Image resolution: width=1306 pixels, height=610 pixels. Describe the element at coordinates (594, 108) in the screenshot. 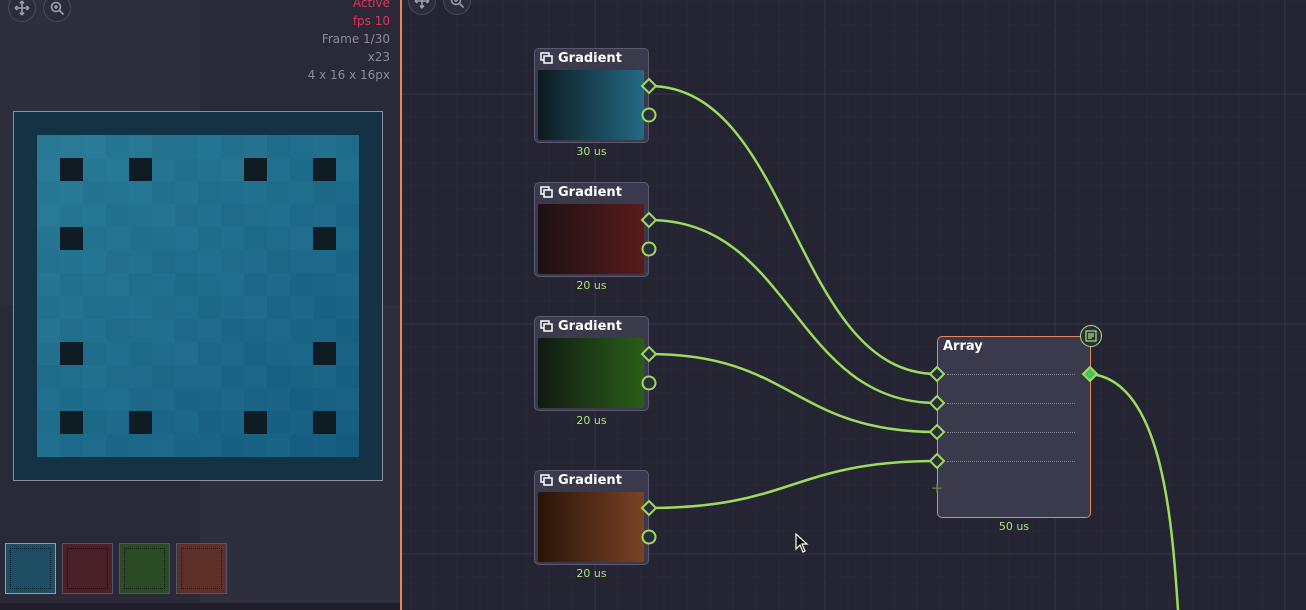

I see `gradient-node: Gradient 30 us` at that location.